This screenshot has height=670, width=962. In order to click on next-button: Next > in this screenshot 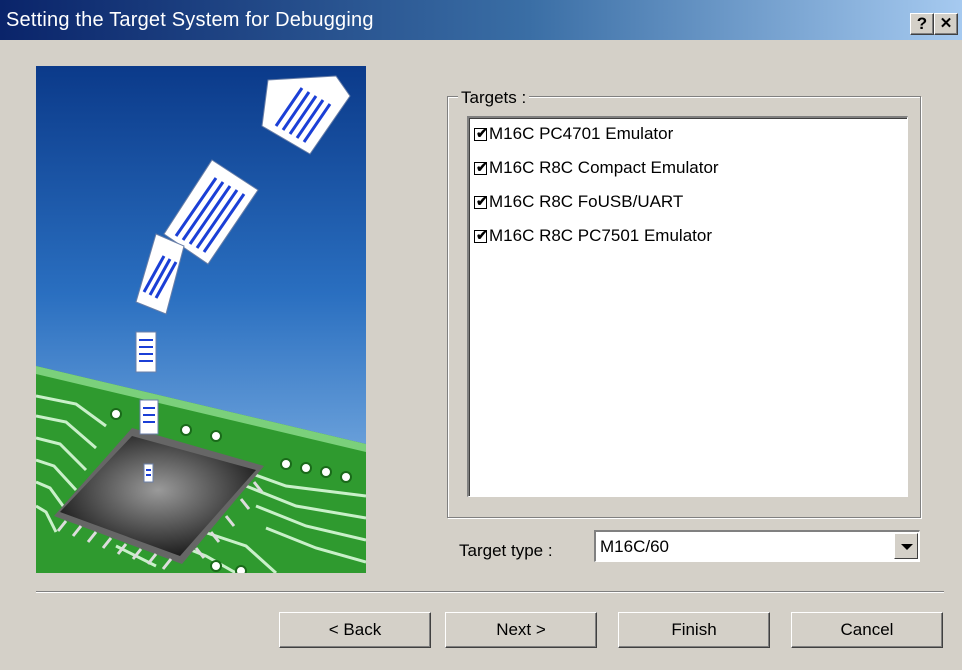, I will do `click(521, 630)`.